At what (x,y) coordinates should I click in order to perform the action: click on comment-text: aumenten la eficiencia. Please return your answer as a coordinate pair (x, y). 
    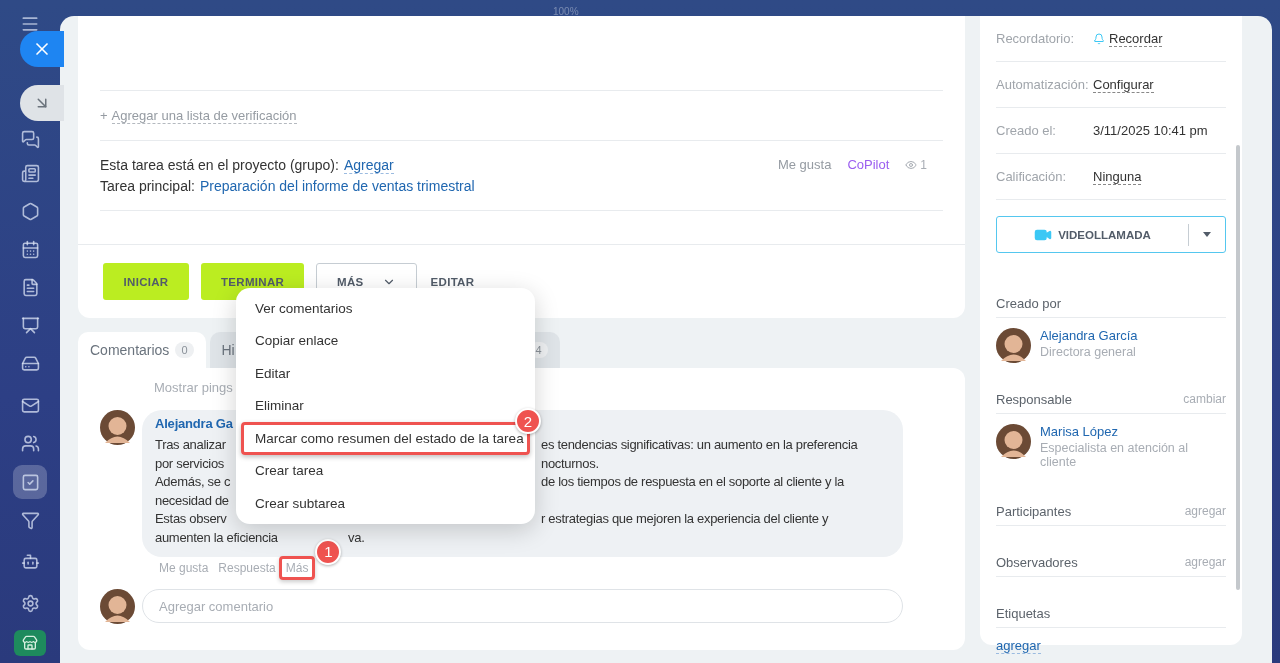
    Looking at the image, I should click on (216, 537).